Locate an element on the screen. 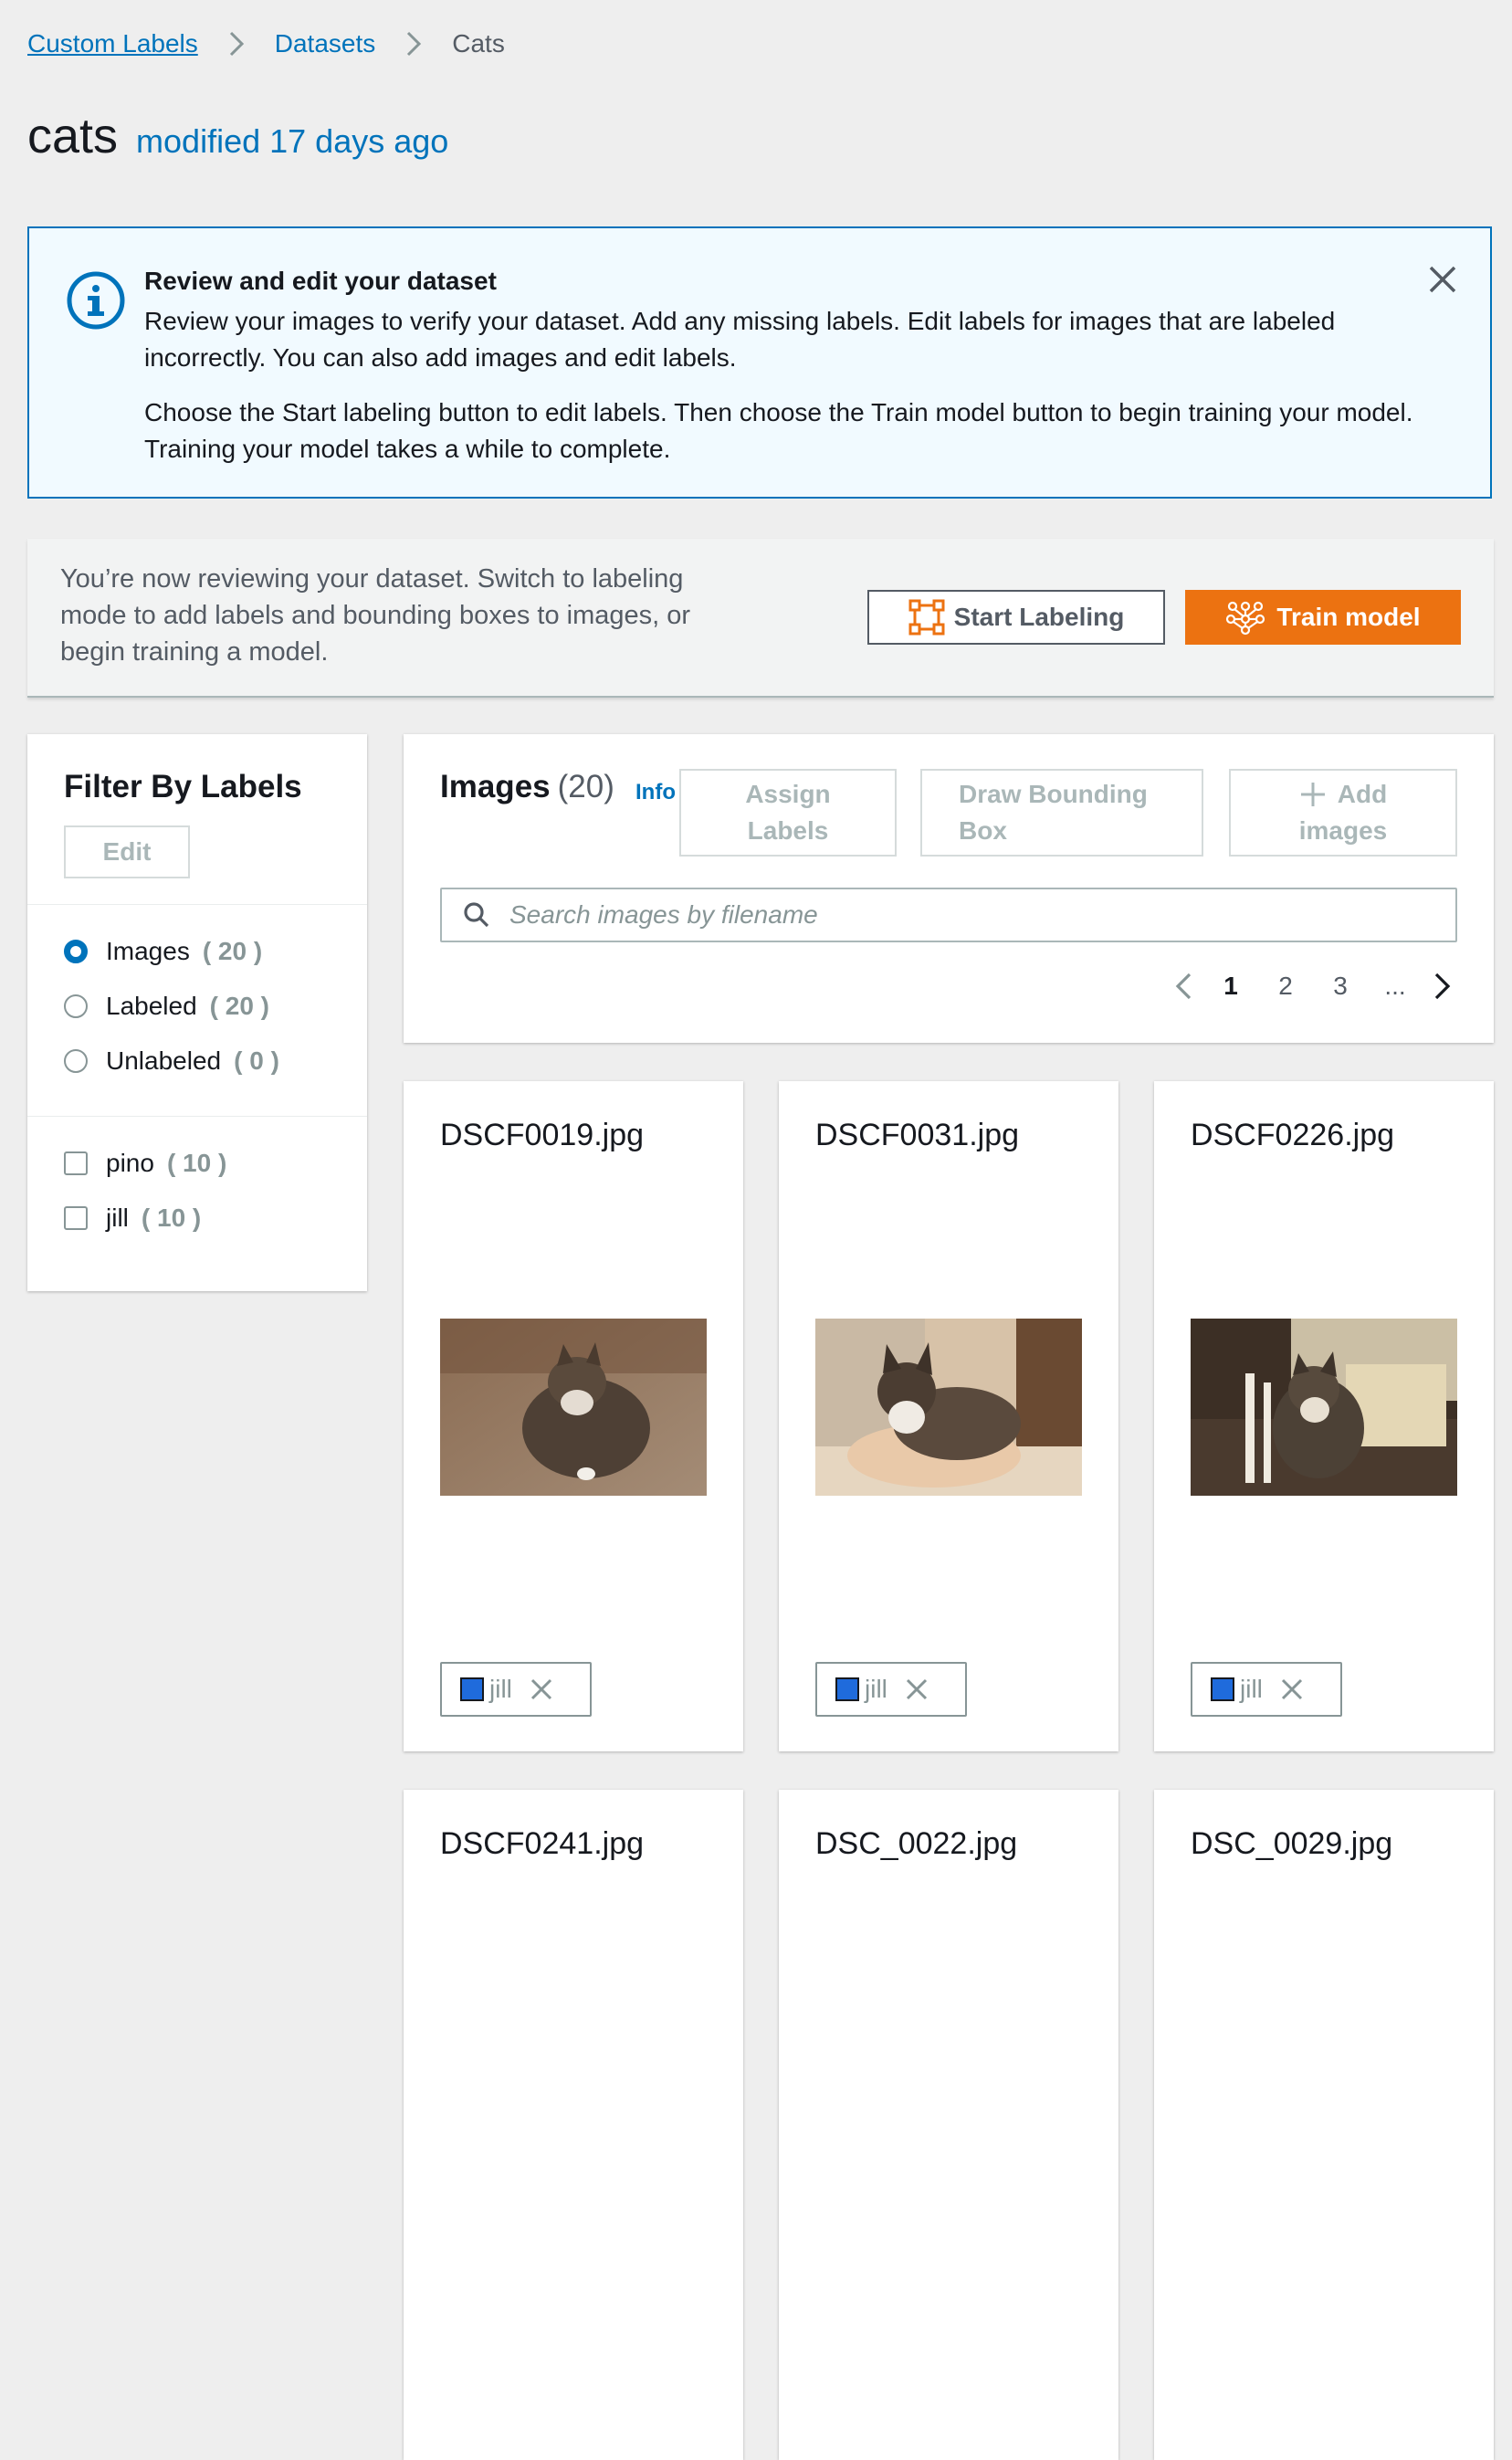 This screenshot has height=2460, width=1512. search-input is located at coordinates (981, 915).